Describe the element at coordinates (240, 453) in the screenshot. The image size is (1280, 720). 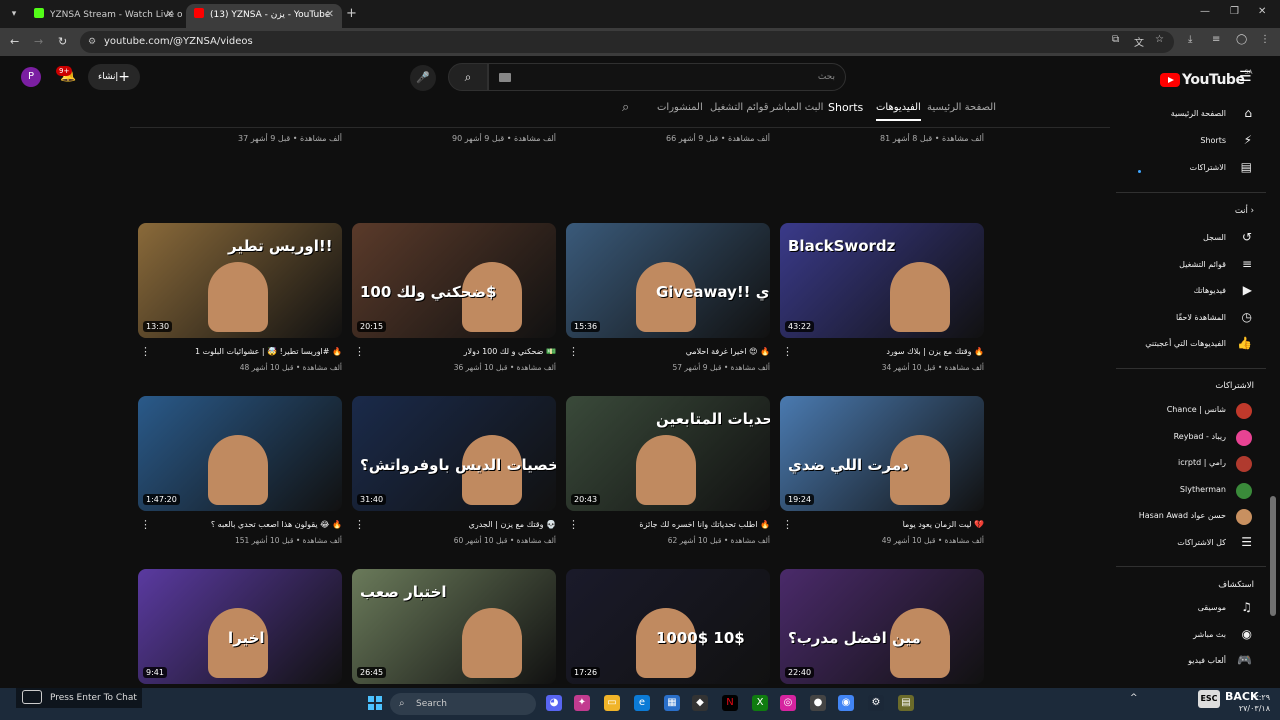
I see `video-thumbnail: 1:47:20` at that location.